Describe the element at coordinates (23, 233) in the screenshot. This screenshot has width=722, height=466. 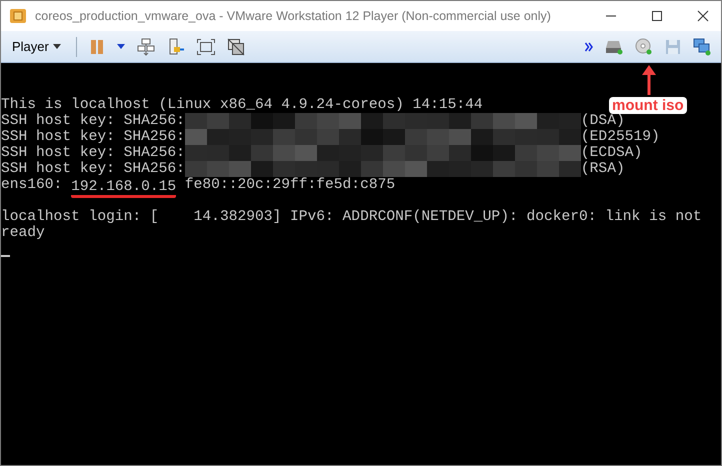
I see `console-text: ready` at that location.